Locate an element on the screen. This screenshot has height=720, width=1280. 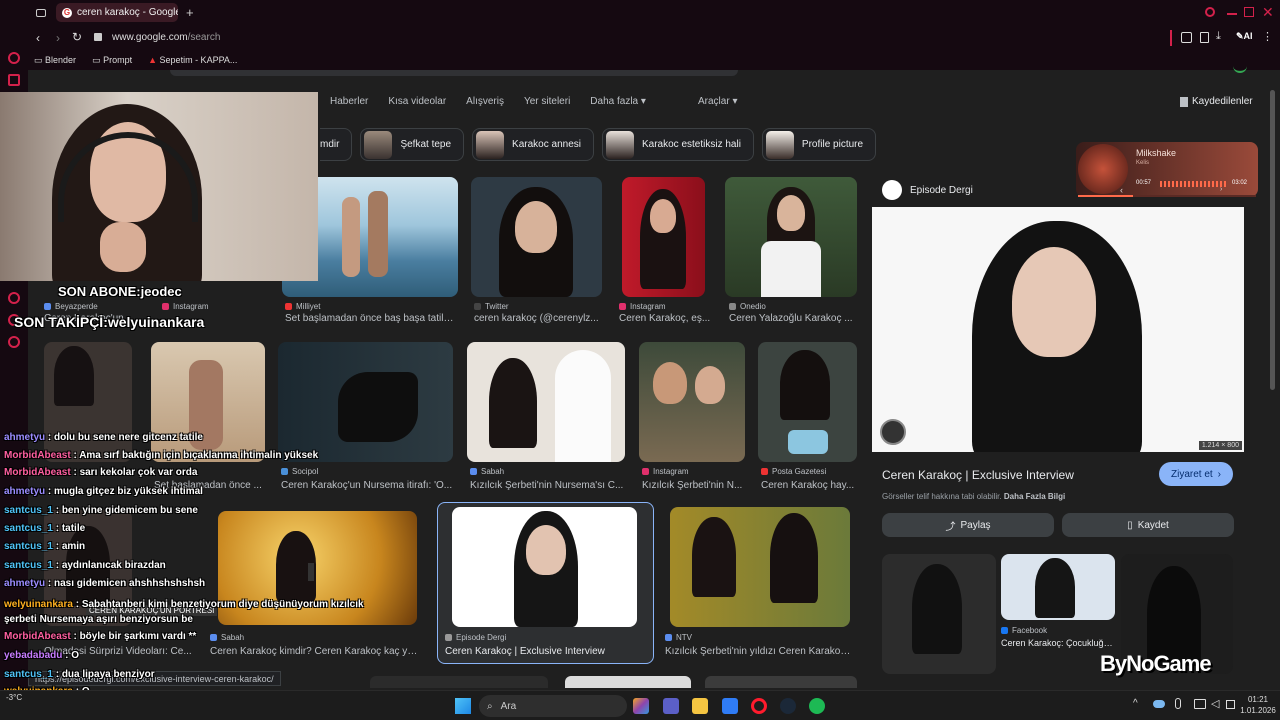
result-image-selected is located at coordinates (544, 567).